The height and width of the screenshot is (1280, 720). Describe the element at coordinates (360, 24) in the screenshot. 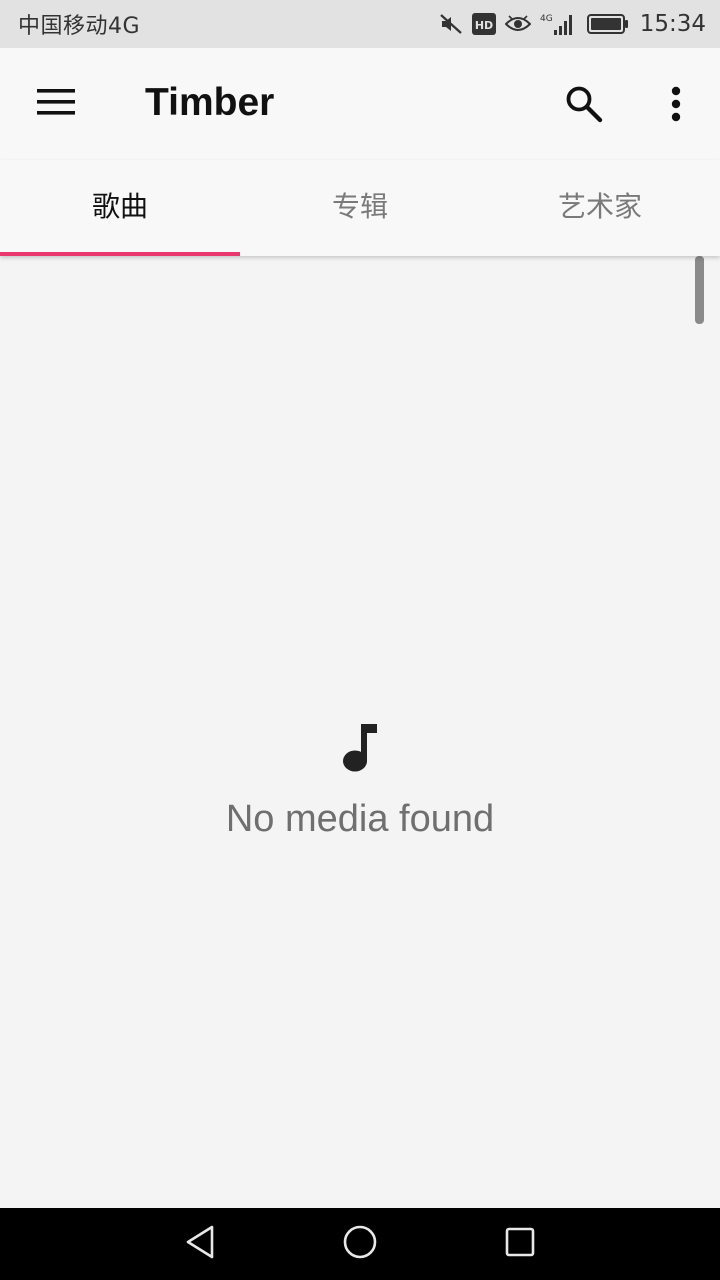

I see `status-bar: 中国移动4G HD 4G 15:34` at that location.